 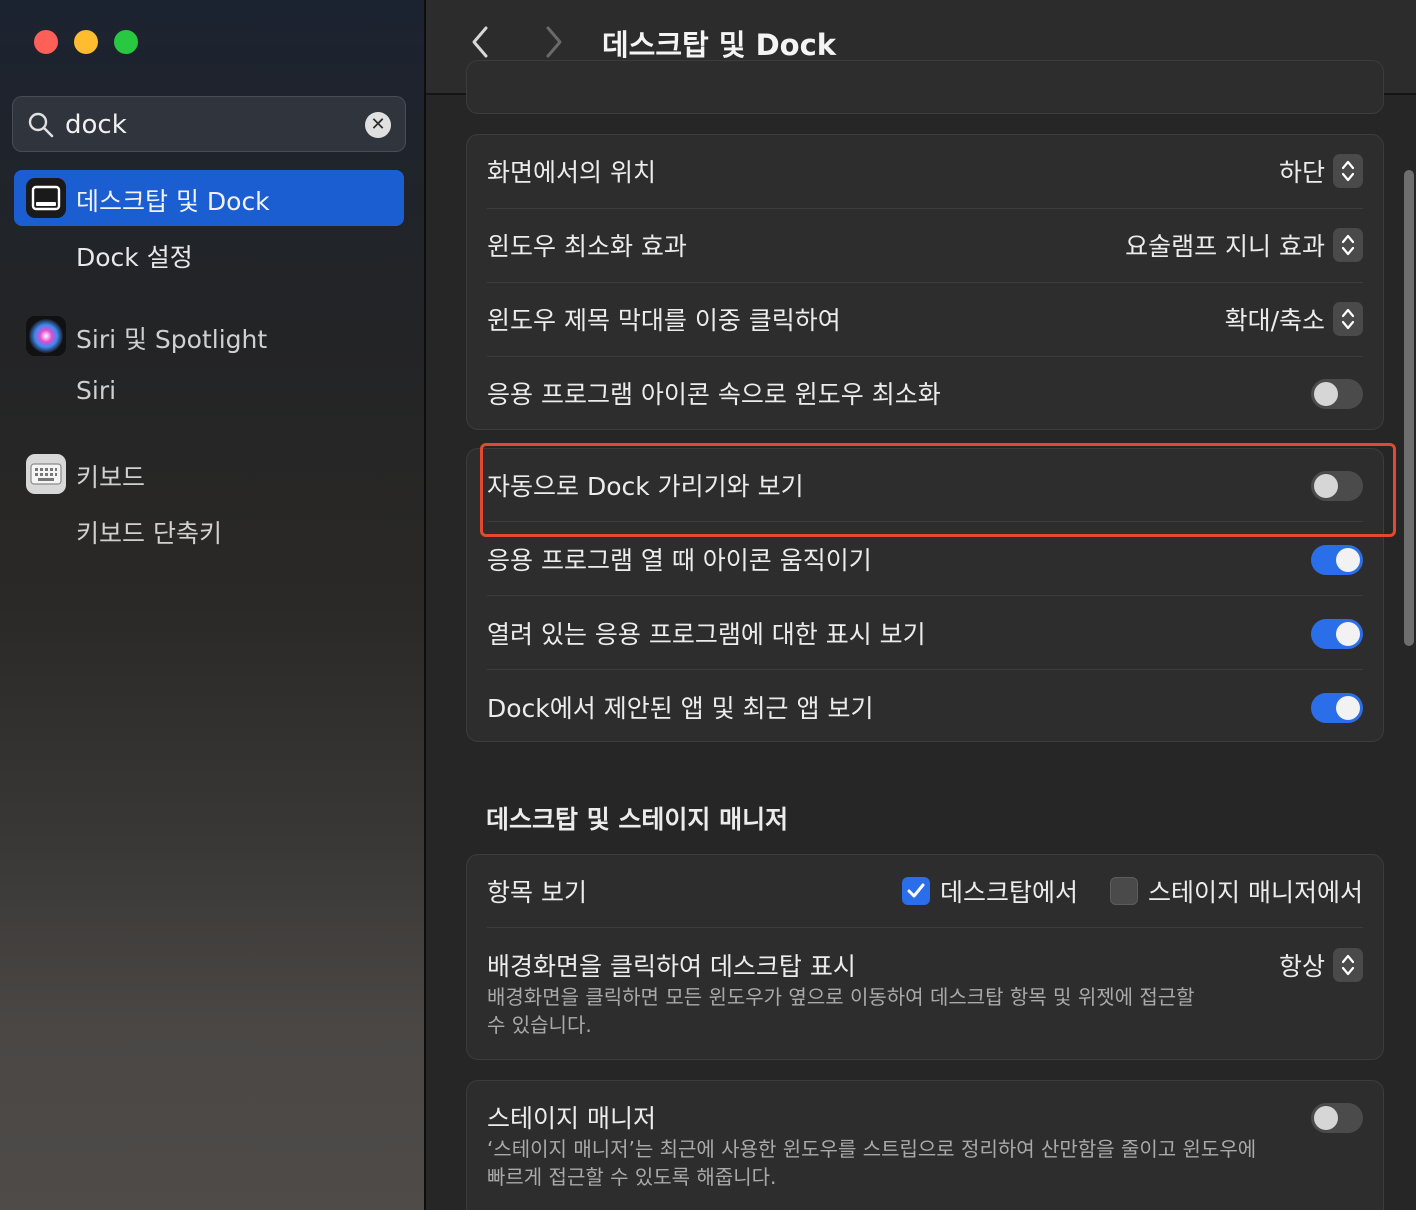 I want to click on search-icon, so click(x=41, y=125).